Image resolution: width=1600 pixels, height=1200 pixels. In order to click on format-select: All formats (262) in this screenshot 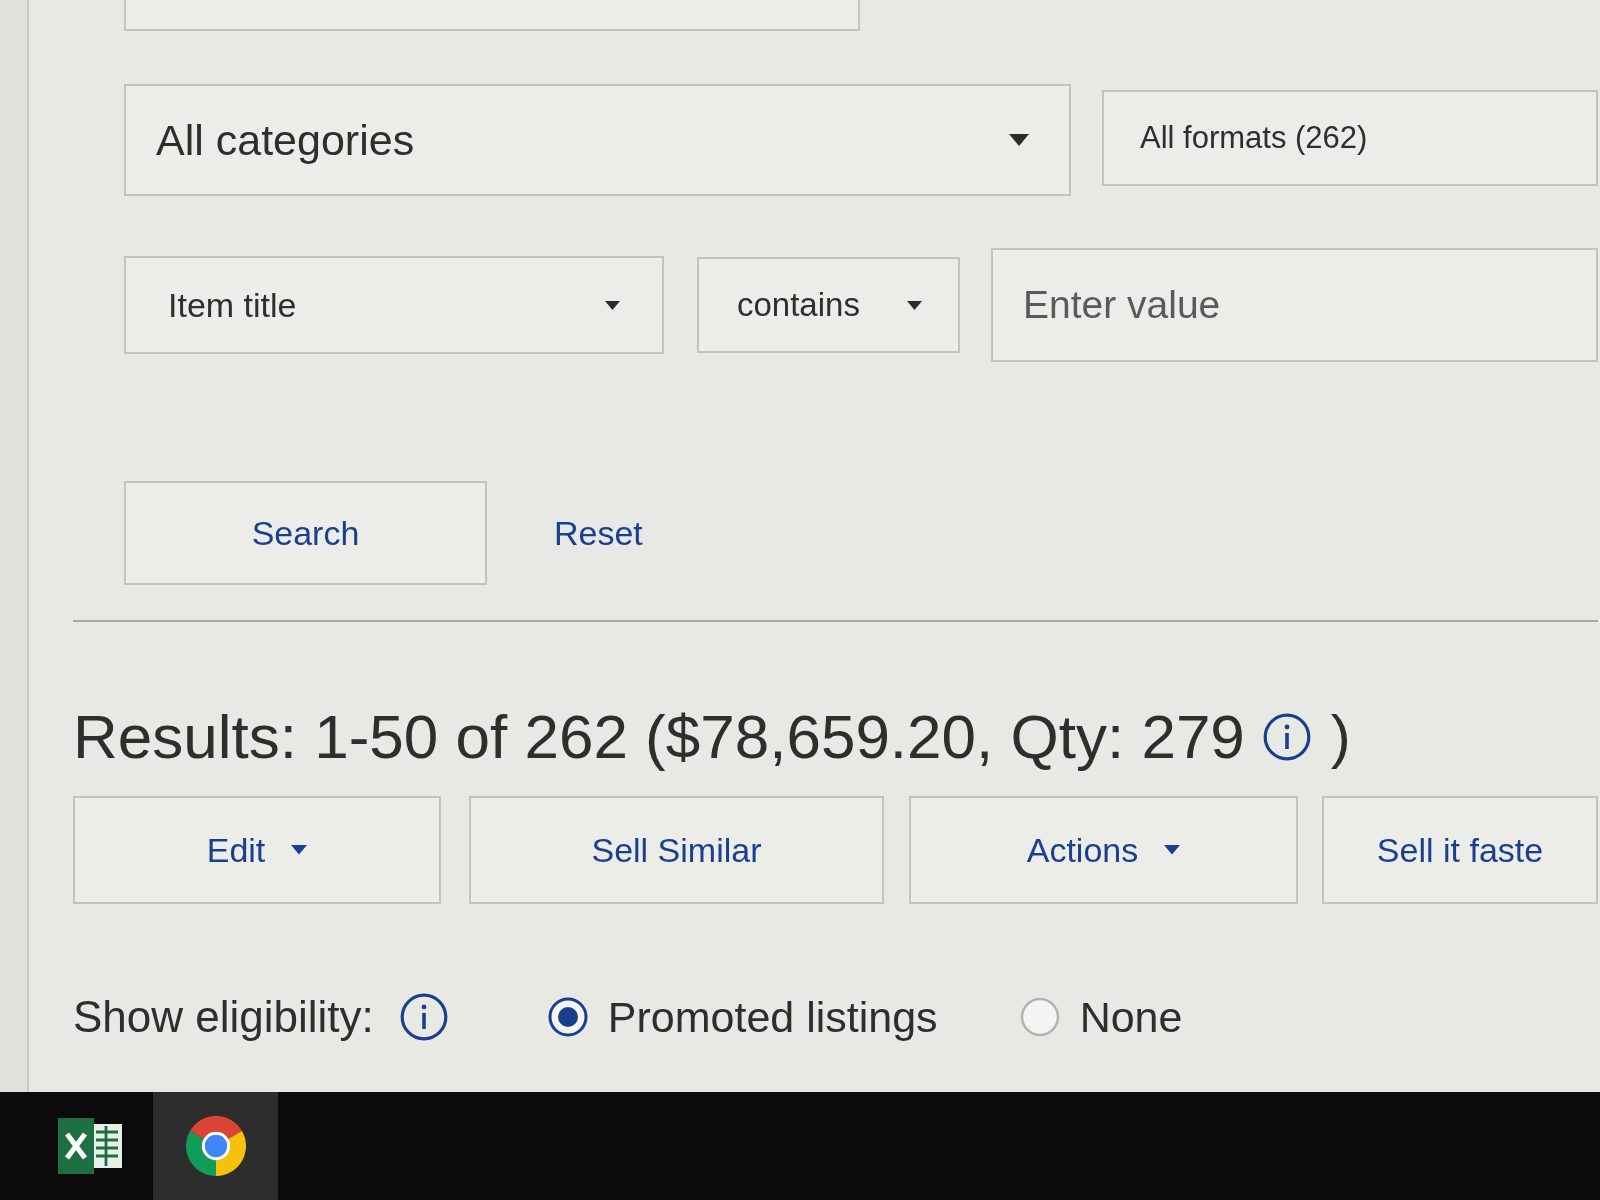, I will do `click(1350, 138)`.